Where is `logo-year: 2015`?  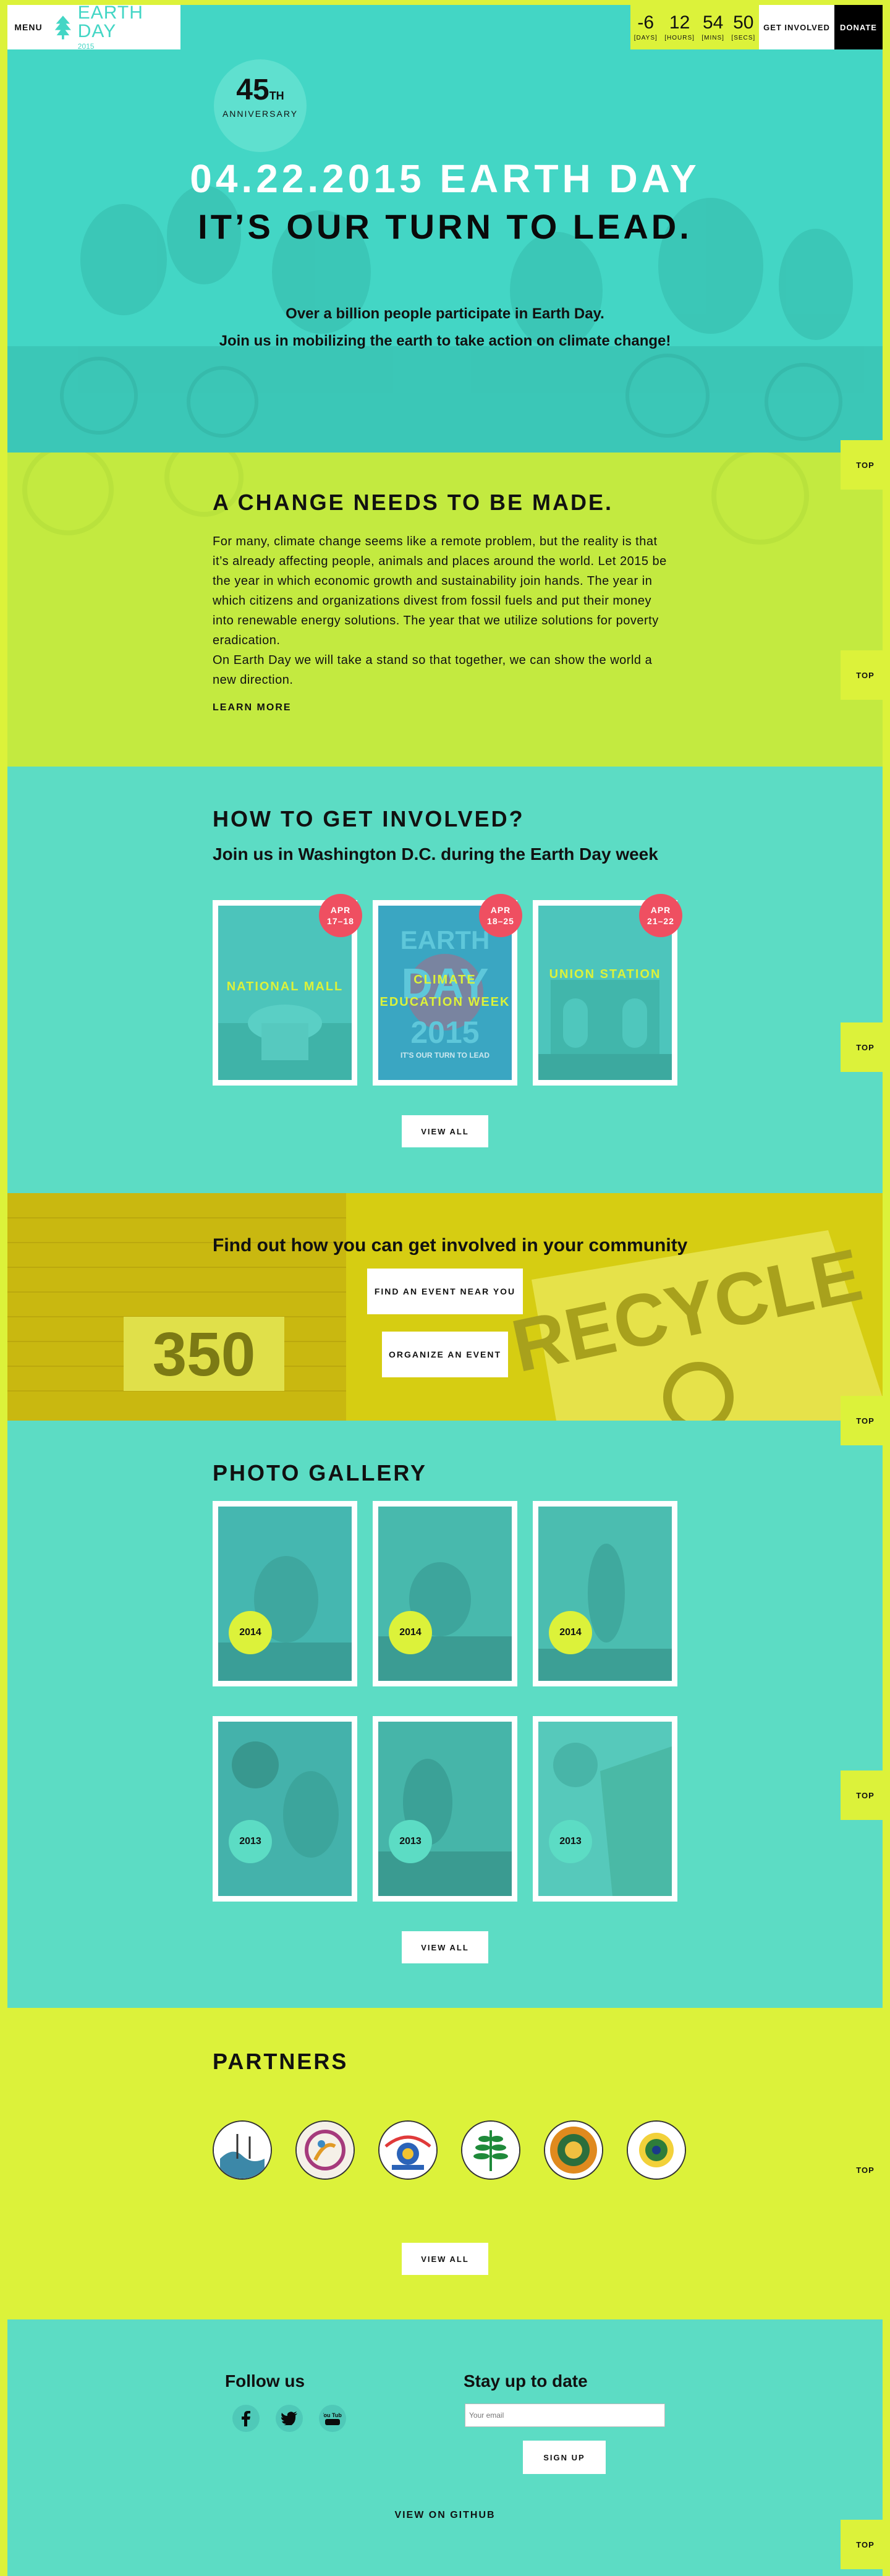 logo-year: 2015 is located at coordinates (86, 46).